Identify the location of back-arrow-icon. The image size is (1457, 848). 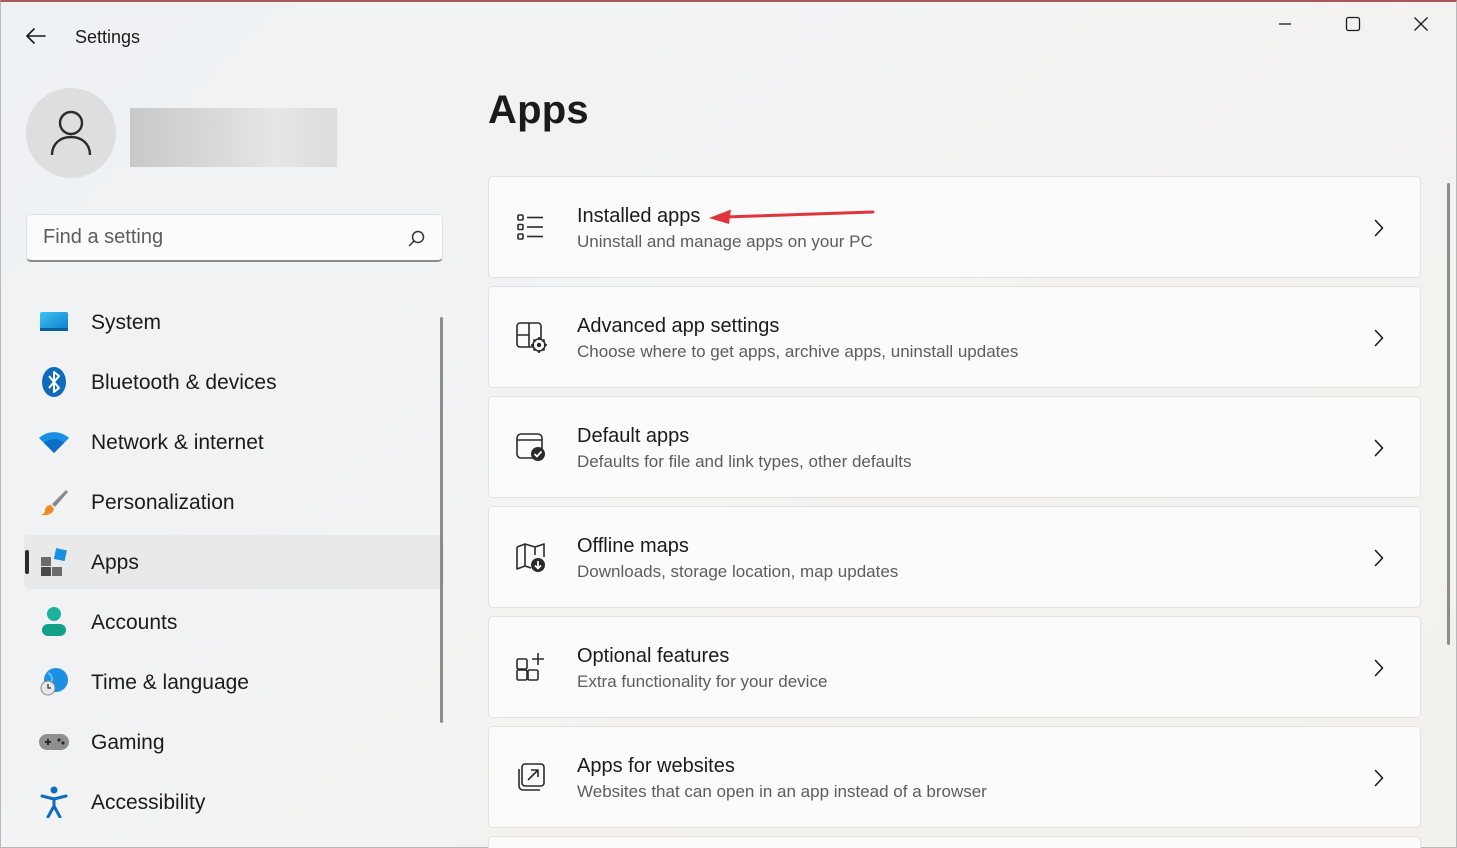
(36, 36).